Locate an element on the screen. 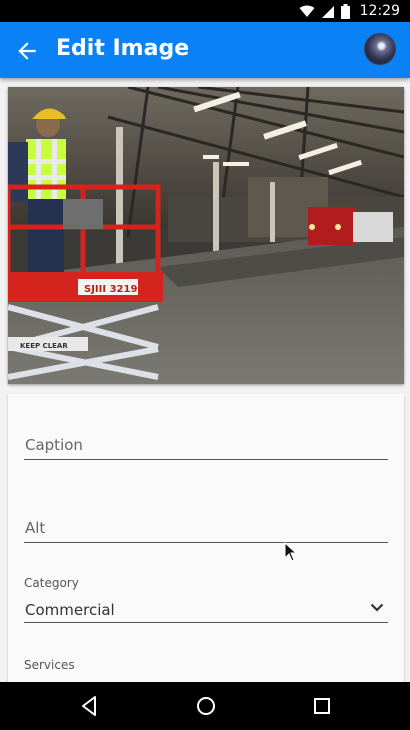 This screenshot has height=730, width=410. wifi-icon is located at coordinates (307, 11).